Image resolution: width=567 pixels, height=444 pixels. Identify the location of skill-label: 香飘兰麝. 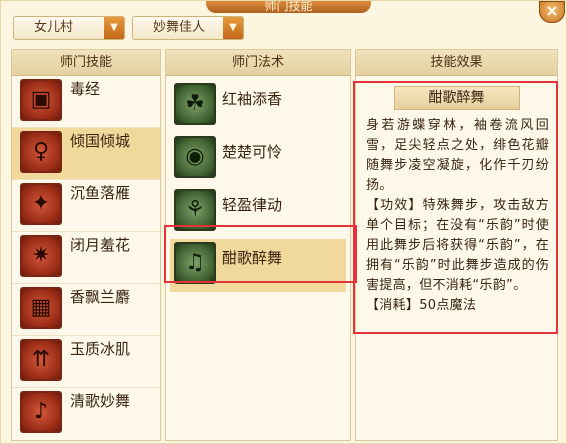
(100, 297).